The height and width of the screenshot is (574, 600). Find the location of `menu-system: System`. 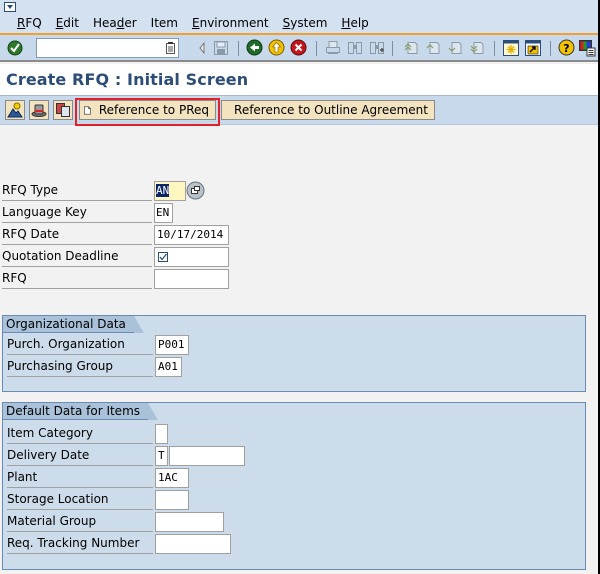

menu-system: System is located at coordinates (305, 23).